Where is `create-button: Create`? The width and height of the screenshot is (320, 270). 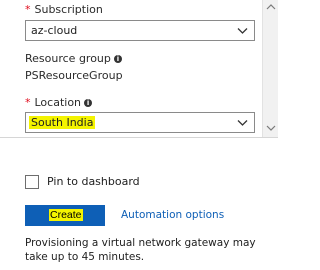 create-button: Create is located at coordinates (65, 215).